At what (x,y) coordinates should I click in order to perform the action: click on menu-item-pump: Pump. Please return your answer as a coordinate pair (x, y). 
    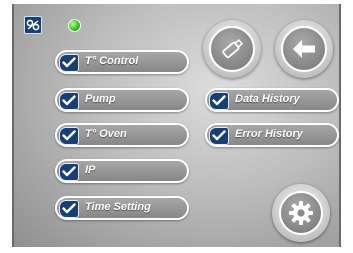
    Looking at the image, I should click on (122, 100).